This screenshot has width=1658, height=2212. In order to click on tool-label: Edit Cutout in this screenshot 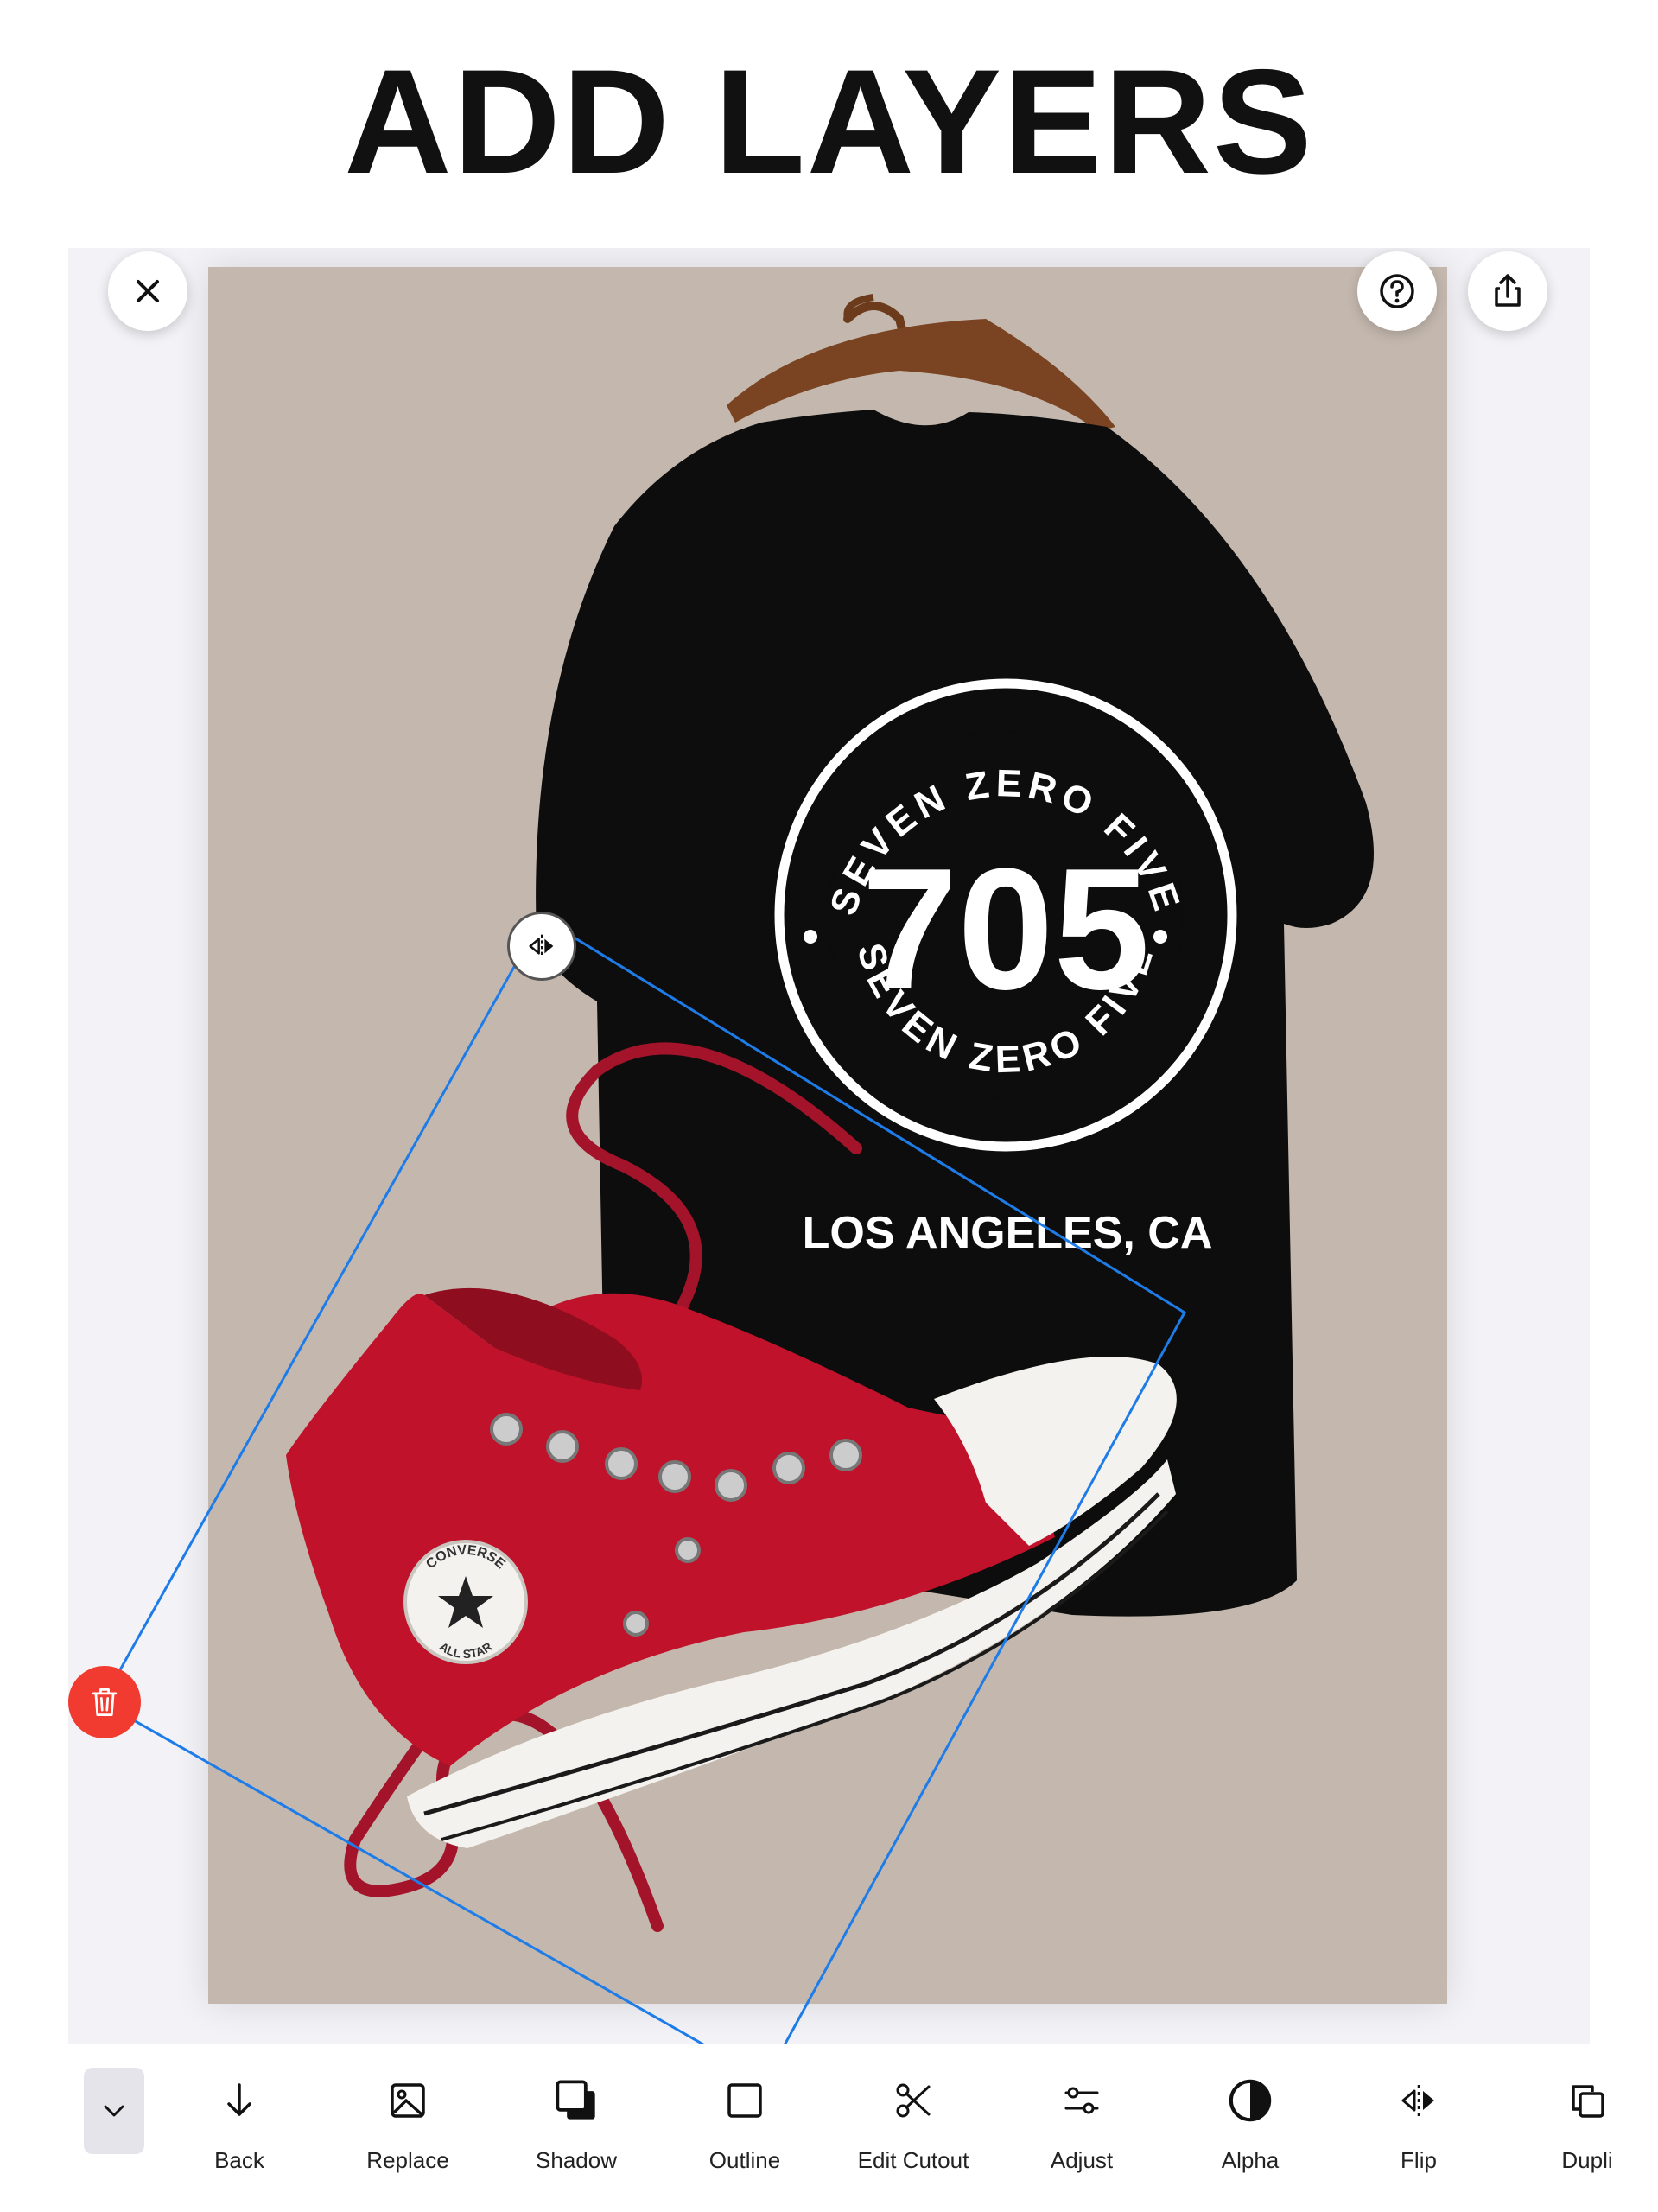, I will do `click(913, 2160)`.